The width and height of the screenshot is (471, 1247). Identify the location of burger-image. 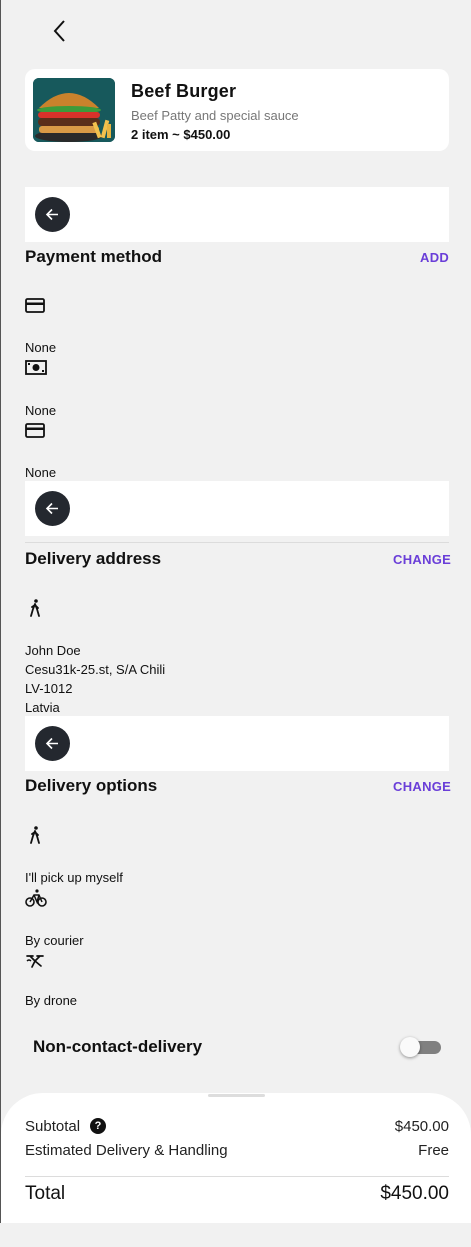
(74, 110).